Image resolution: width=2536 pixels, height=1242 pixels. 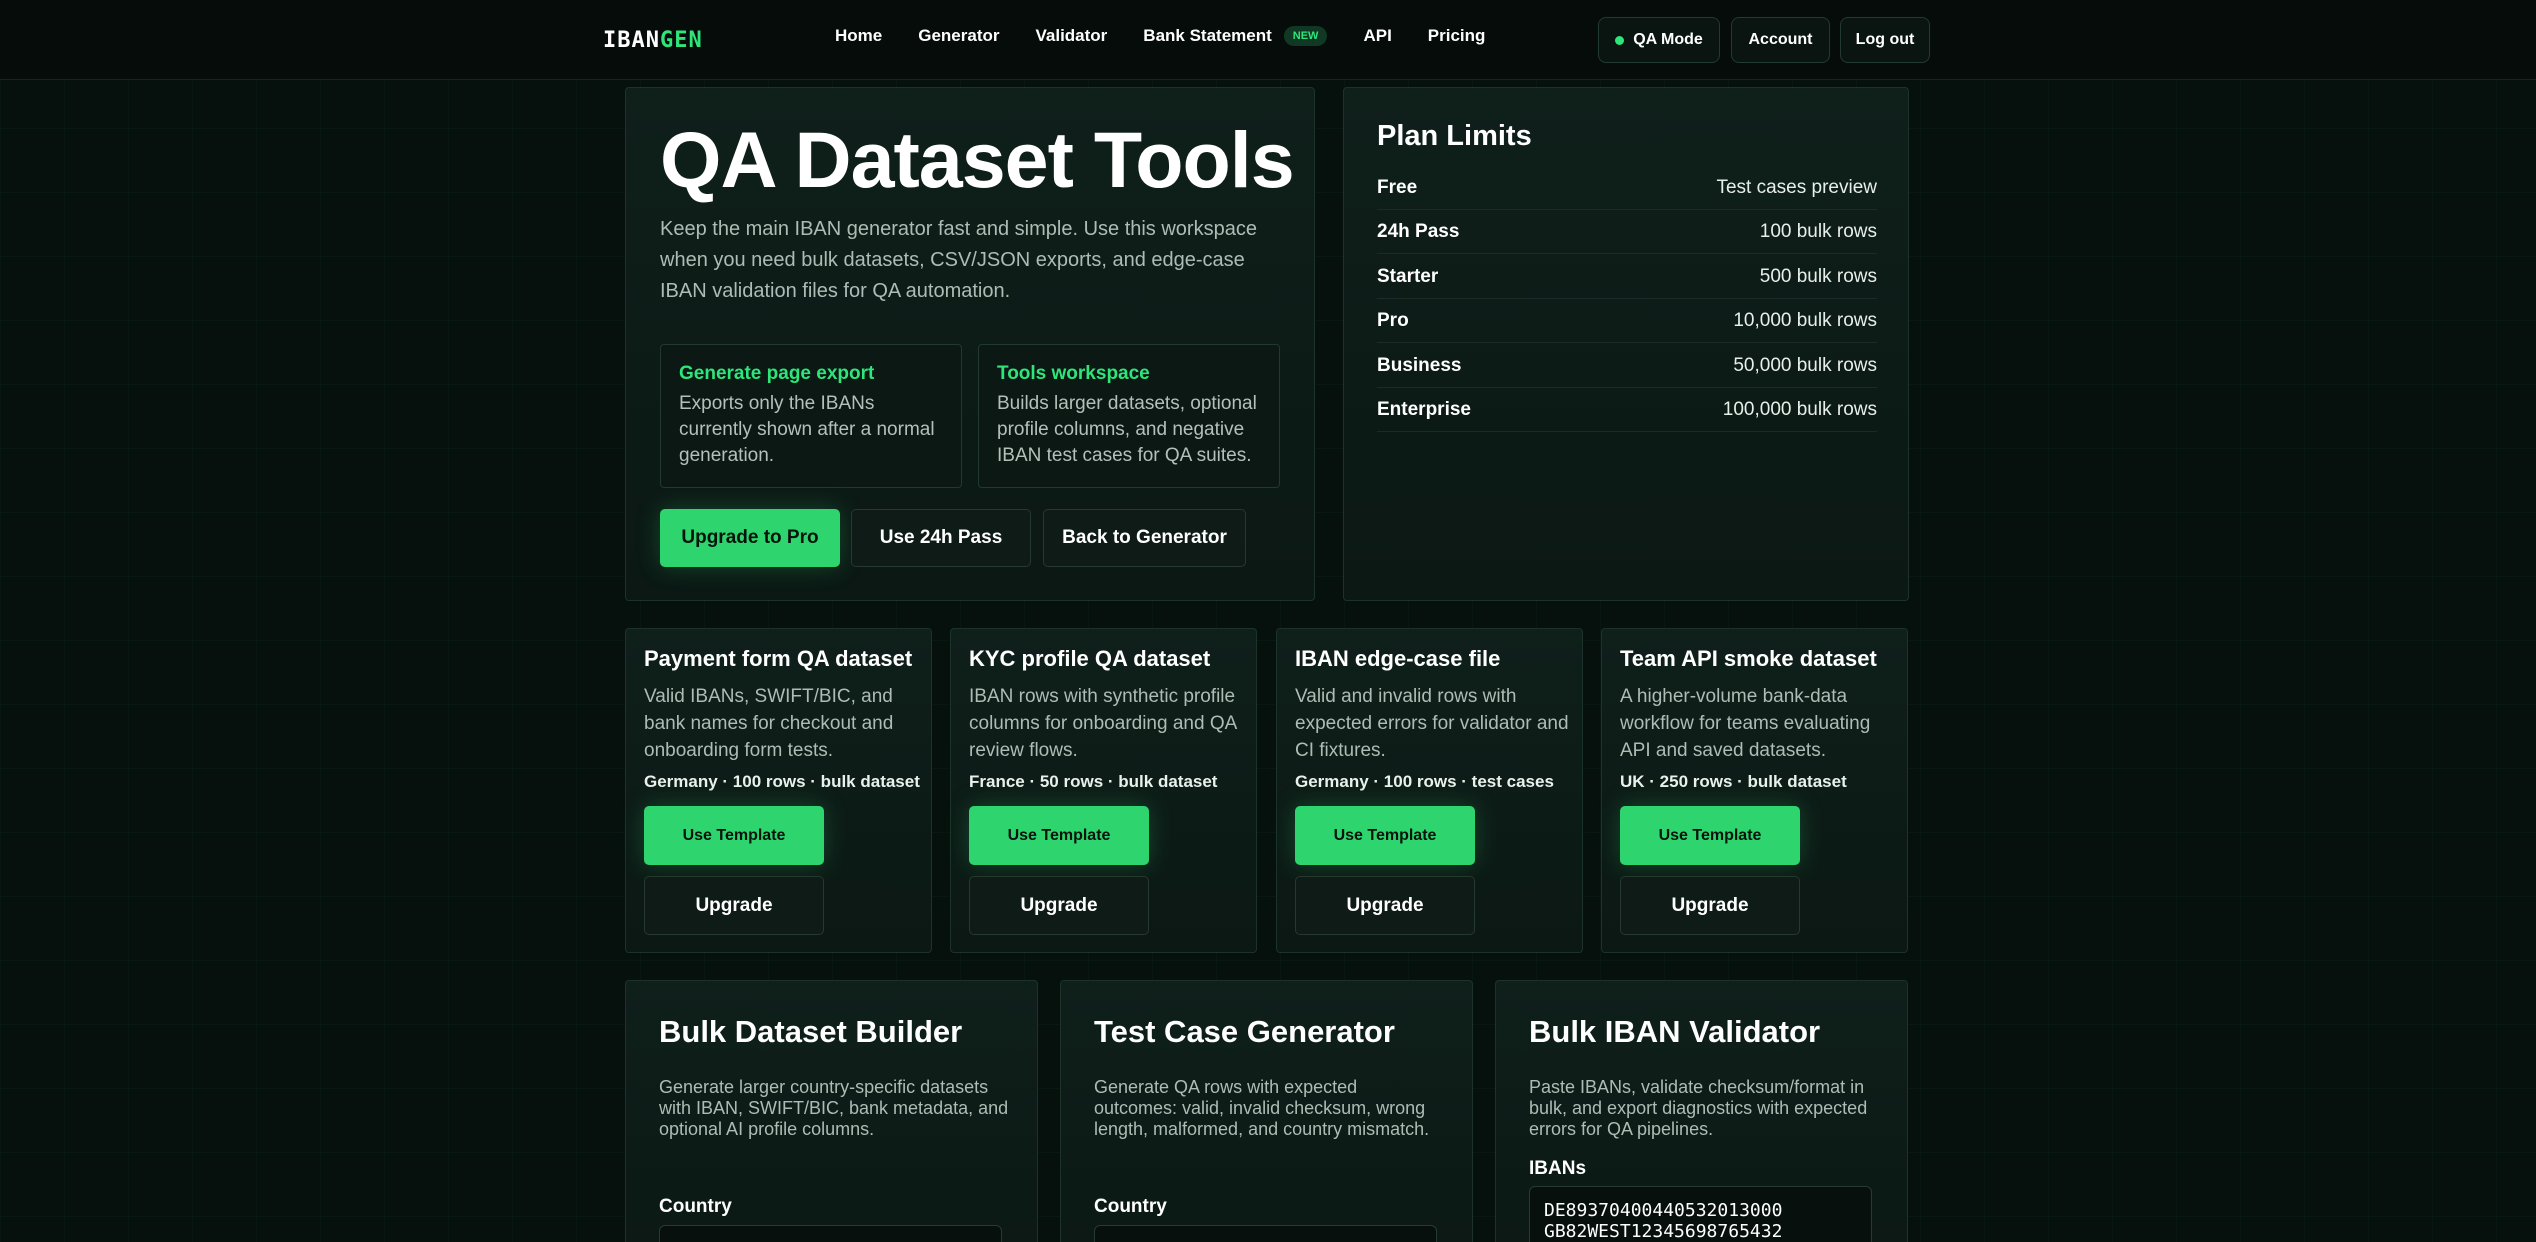 I want to click on tool-title: Test Case Generator, so click(x=1244, y=1031).